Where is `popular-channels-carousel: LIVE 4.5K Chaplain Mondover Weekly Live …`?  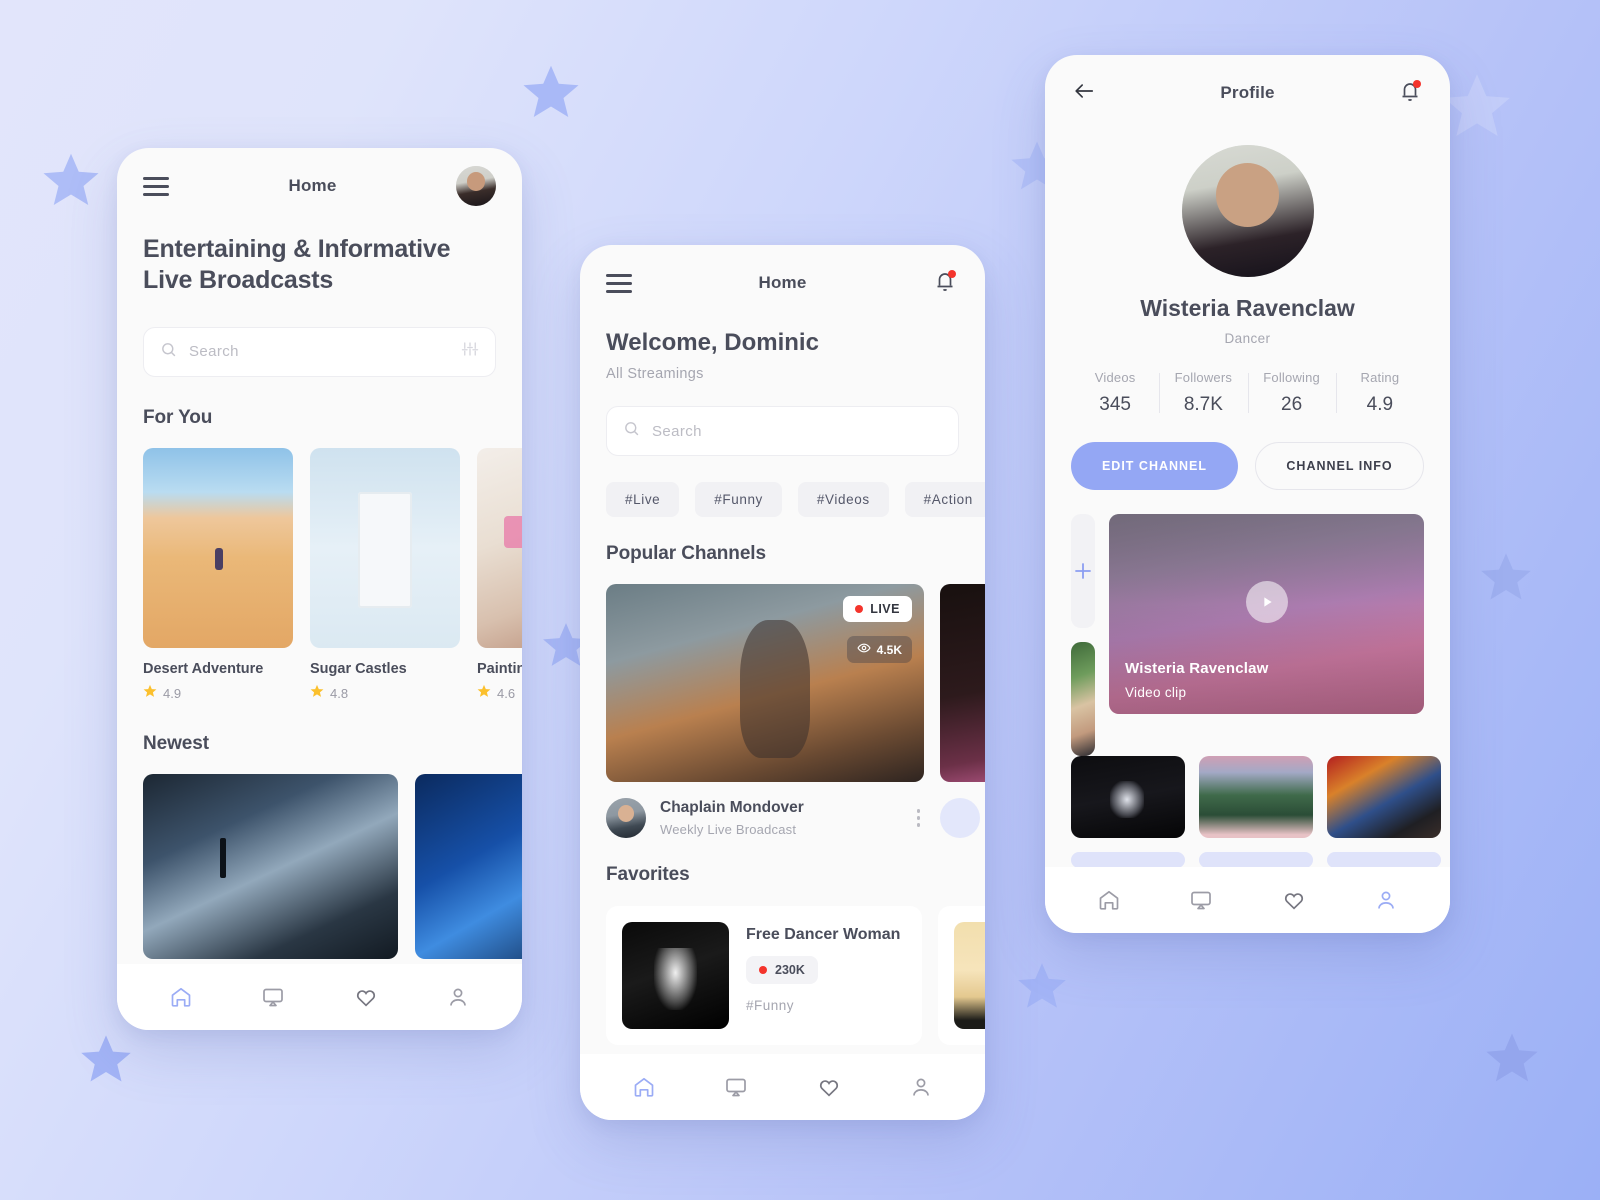
popular-channels-carousel: LIVE 4.5K Chaplain Mondover Weekly Live … is located at coordinates (795, 711).